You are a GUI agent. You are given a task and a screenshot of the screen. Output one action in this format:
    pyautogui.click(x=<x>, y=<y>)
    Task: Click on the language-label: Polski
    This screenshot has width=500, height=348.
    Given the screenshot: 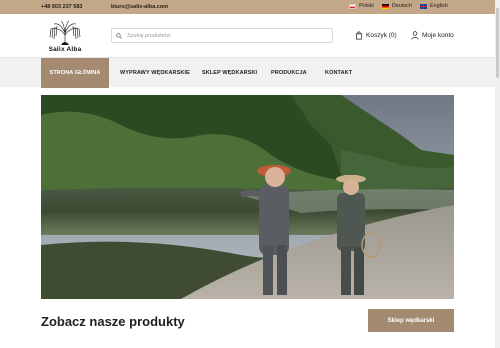 What is the action you would take?
    pyautogui.click(x=366, y=6)
    